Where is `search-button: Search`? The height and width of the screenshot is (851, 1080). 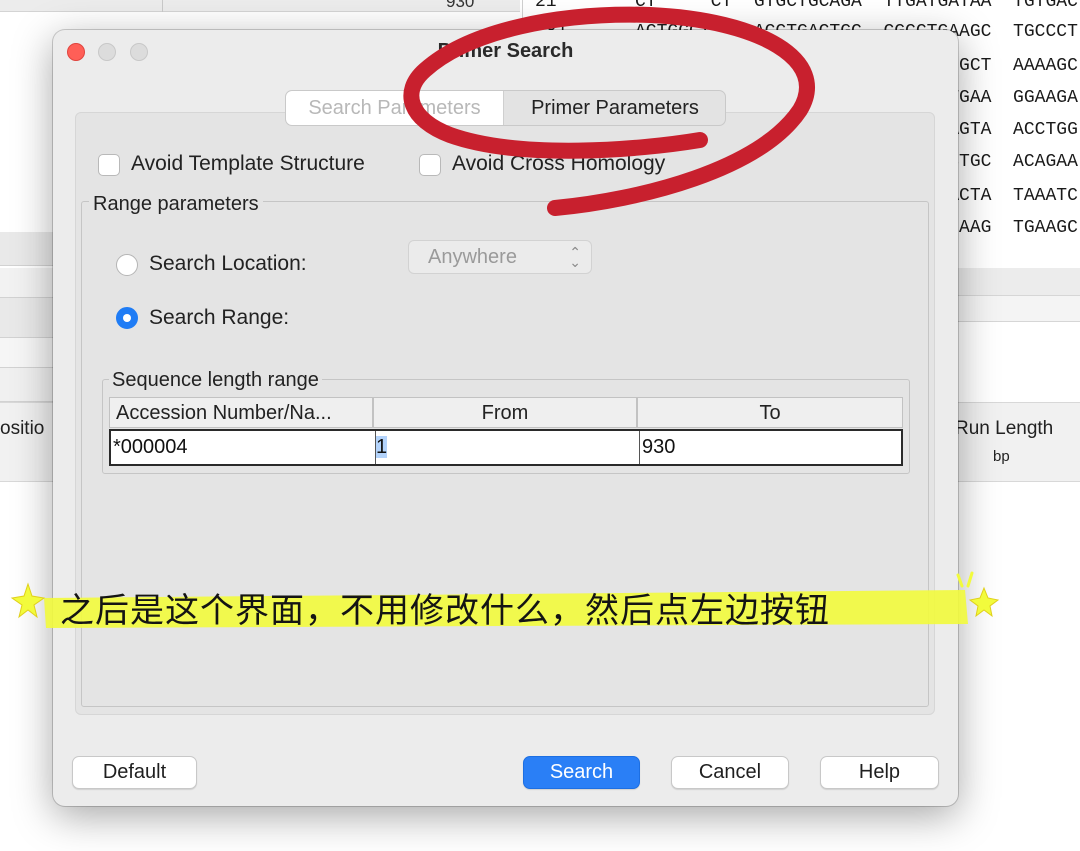
search-button: Search is located at coordinates (581, 772).